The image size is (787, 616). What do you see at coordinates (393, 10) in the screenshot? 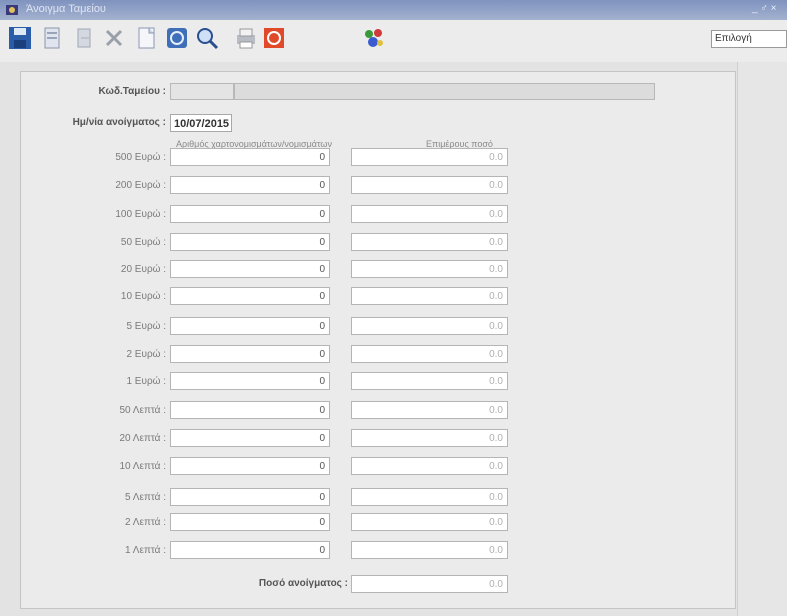
I see `window-titlebar: Άνοιγμα Ταμείου _ ♂ ×` at bounding box center [393, 10].